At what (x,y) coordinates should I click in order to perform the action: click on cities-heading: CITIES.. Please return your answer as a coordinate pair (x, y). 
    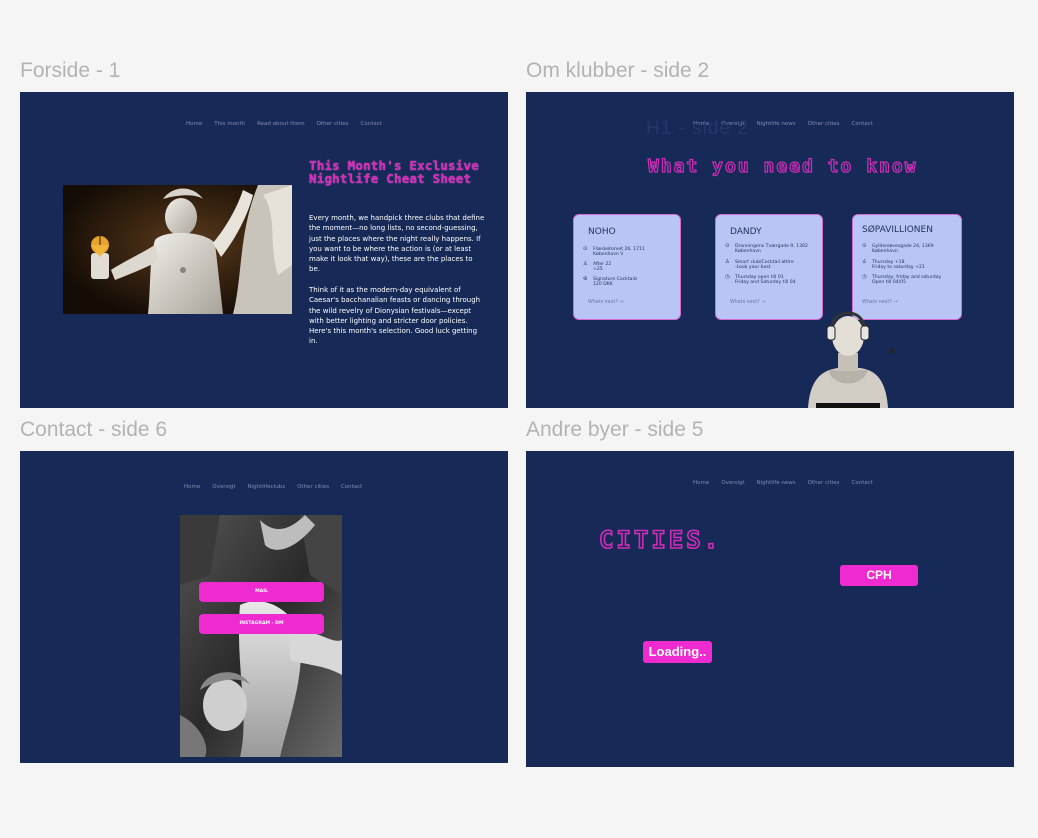
    Looking at the image, I should click on (660, 540).